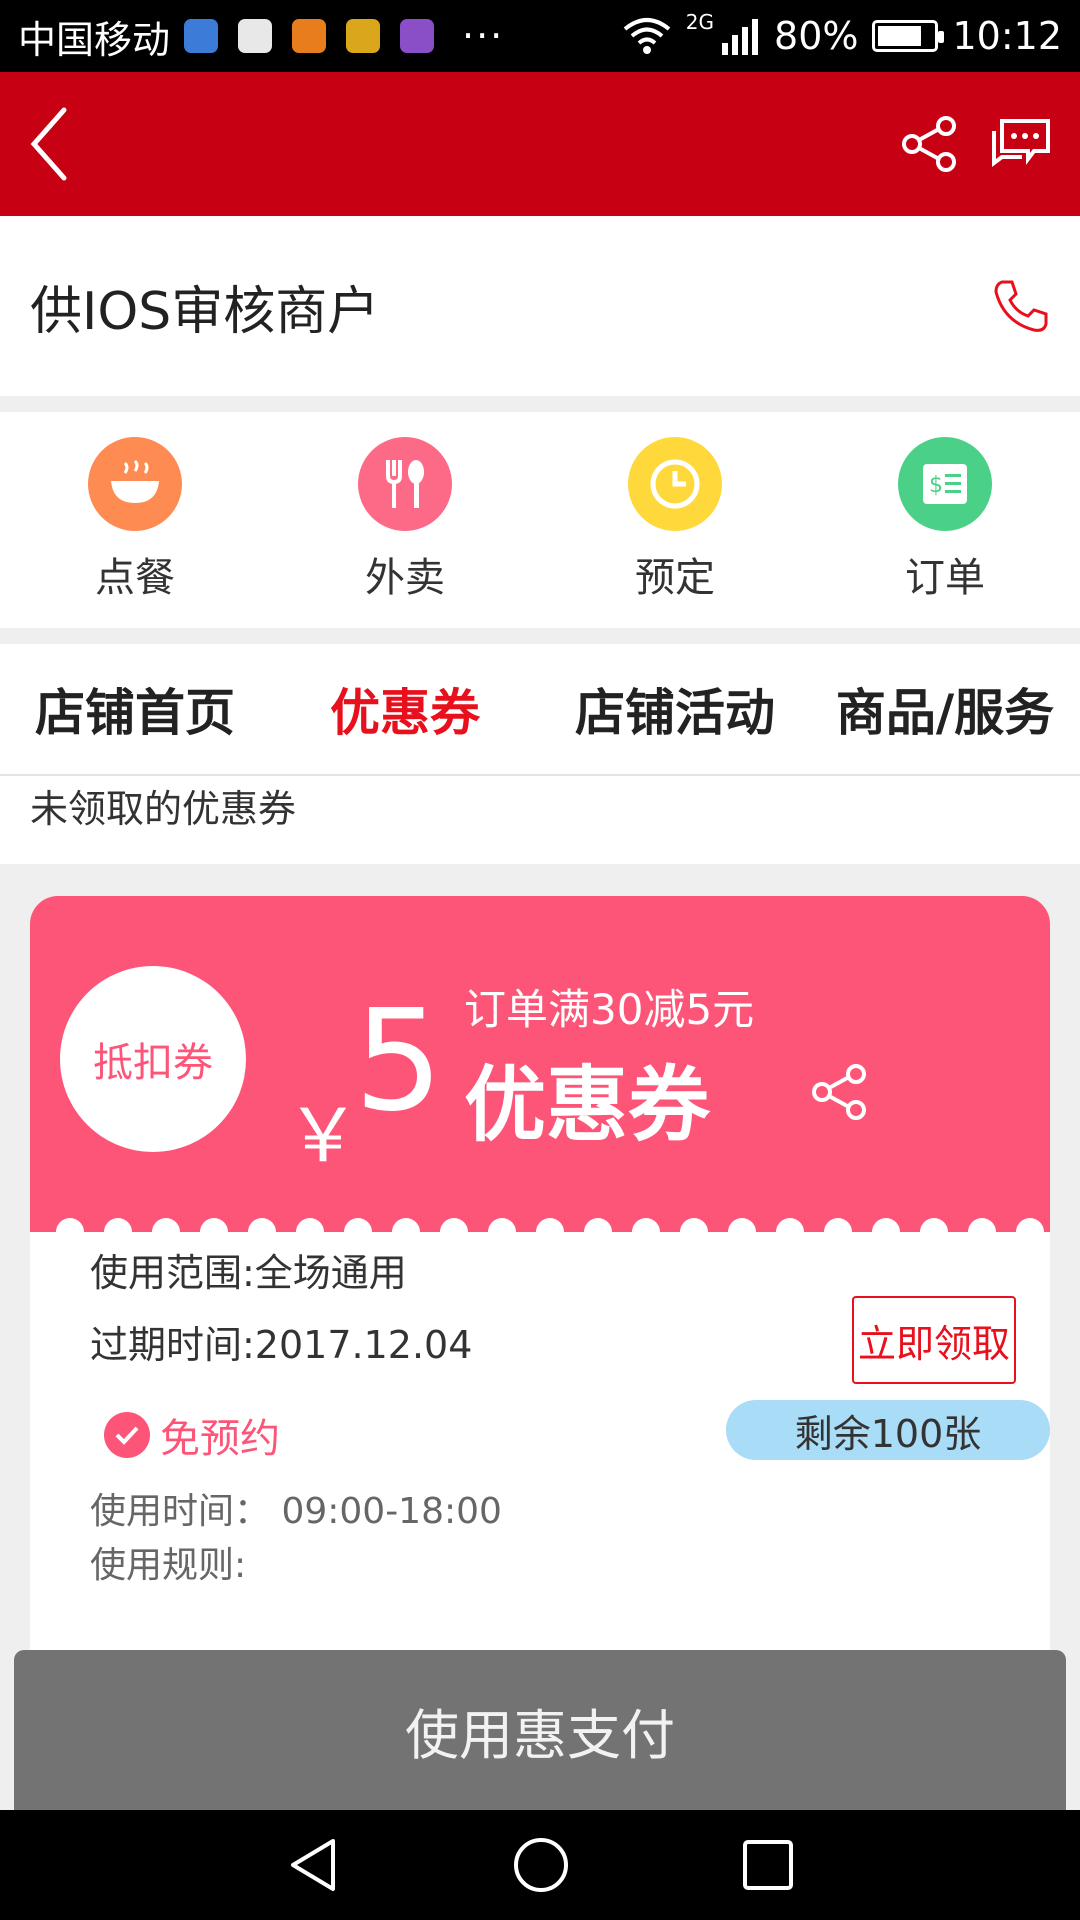 Image resolution: width=1080 pixels, height=1920 pixels. What do you see at coordinates (153, 1059) in the screenshot?
I see `coupon-type-badge: 抵扣券` at bounding box center [153, 1059].